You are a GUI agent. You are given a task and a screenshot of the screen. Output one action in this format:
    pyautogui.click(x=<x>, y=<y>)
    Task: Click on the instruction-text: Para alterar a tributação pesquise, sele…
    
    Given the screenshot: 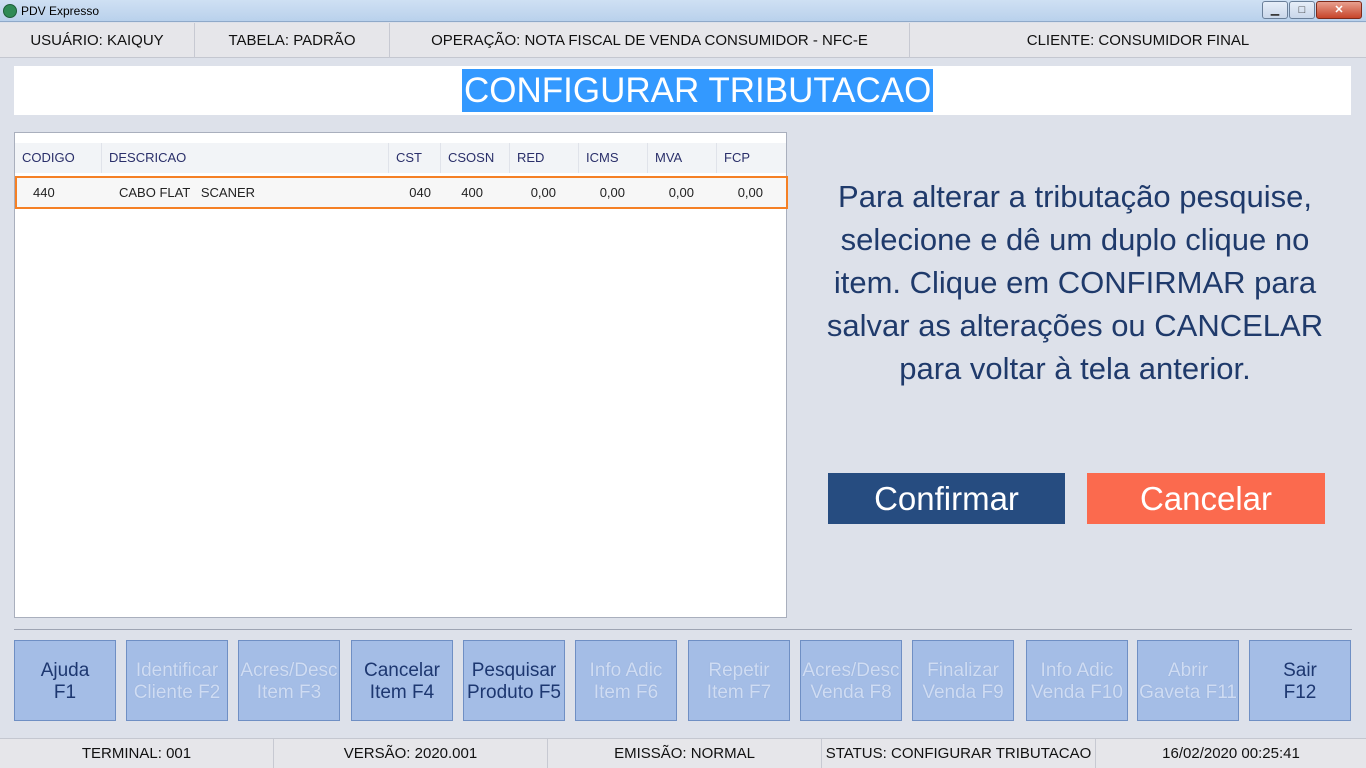 What is the action you would take?
    pyautogui.click(x=1075, y=282)
    